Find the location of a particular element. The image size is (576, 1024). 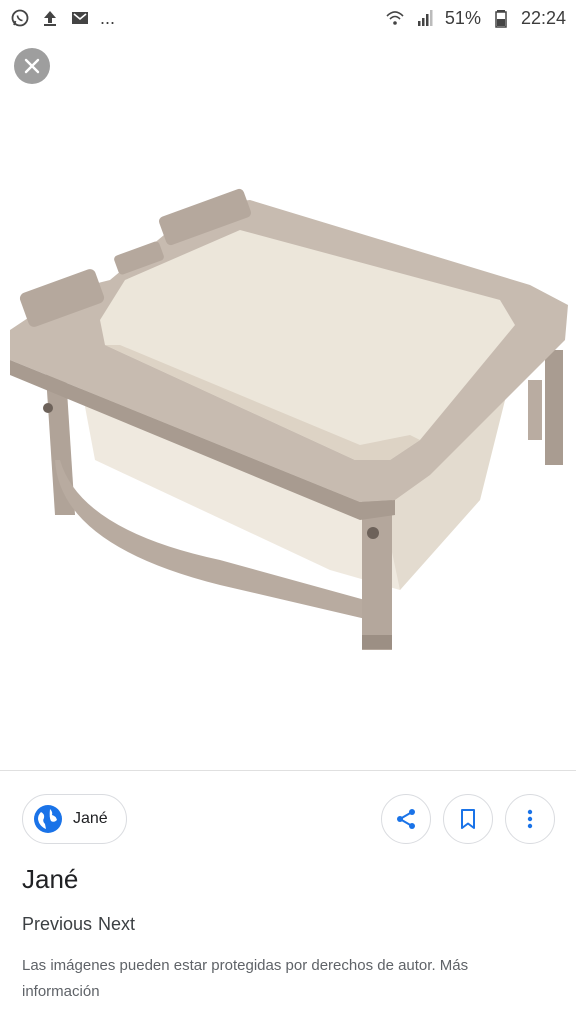

page-title: Jané is located at coordinates (50, 879).